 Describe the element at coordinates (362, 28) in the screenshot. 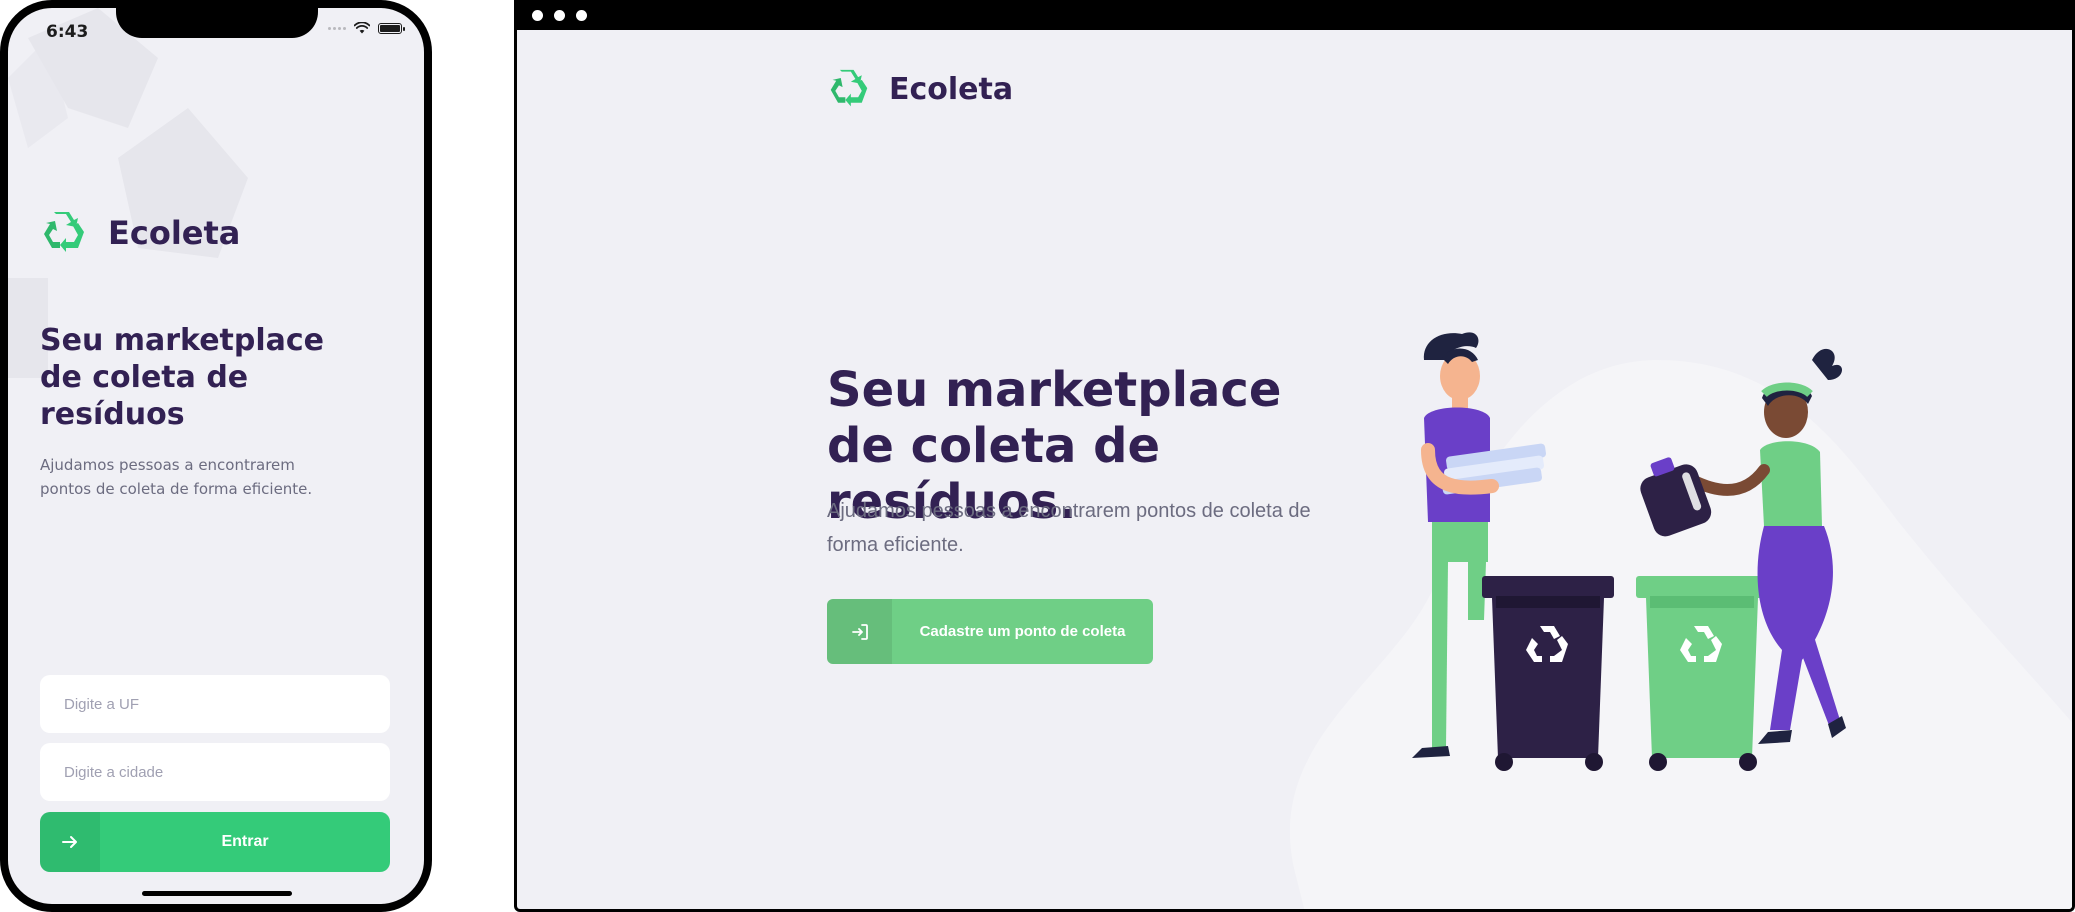

I see `wifi-icon` at that location.